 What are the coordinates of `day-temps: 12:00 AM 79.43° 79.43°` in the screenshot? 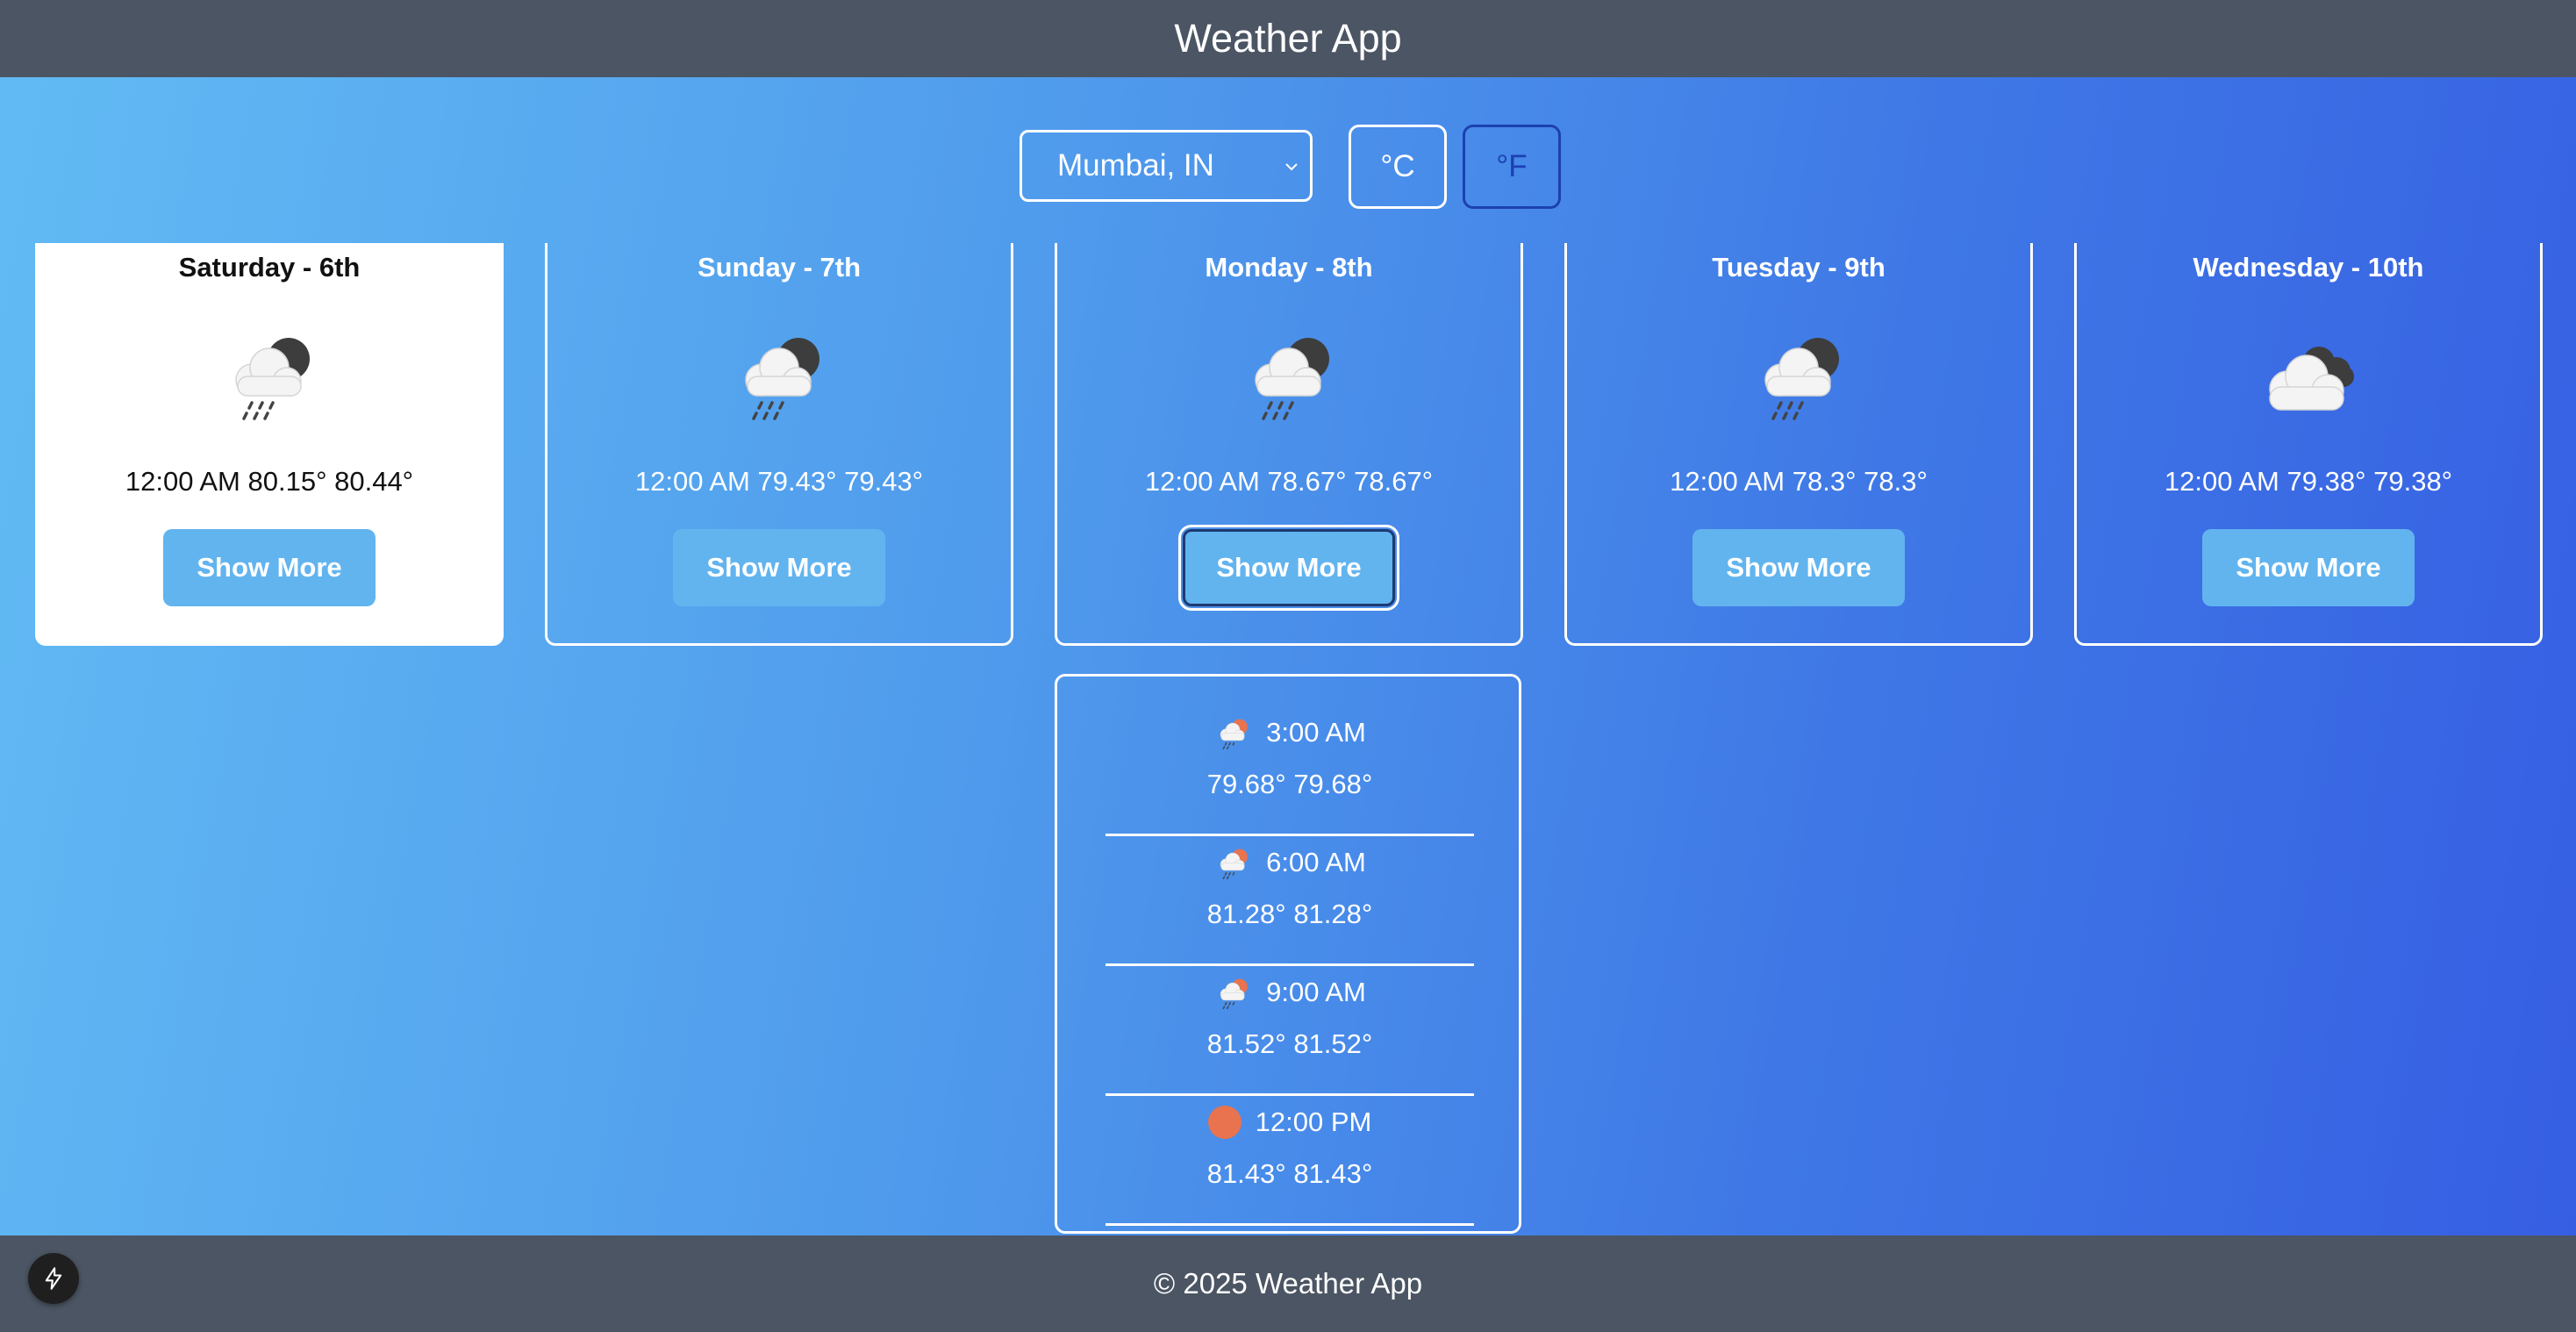 It's located at (779, 481).